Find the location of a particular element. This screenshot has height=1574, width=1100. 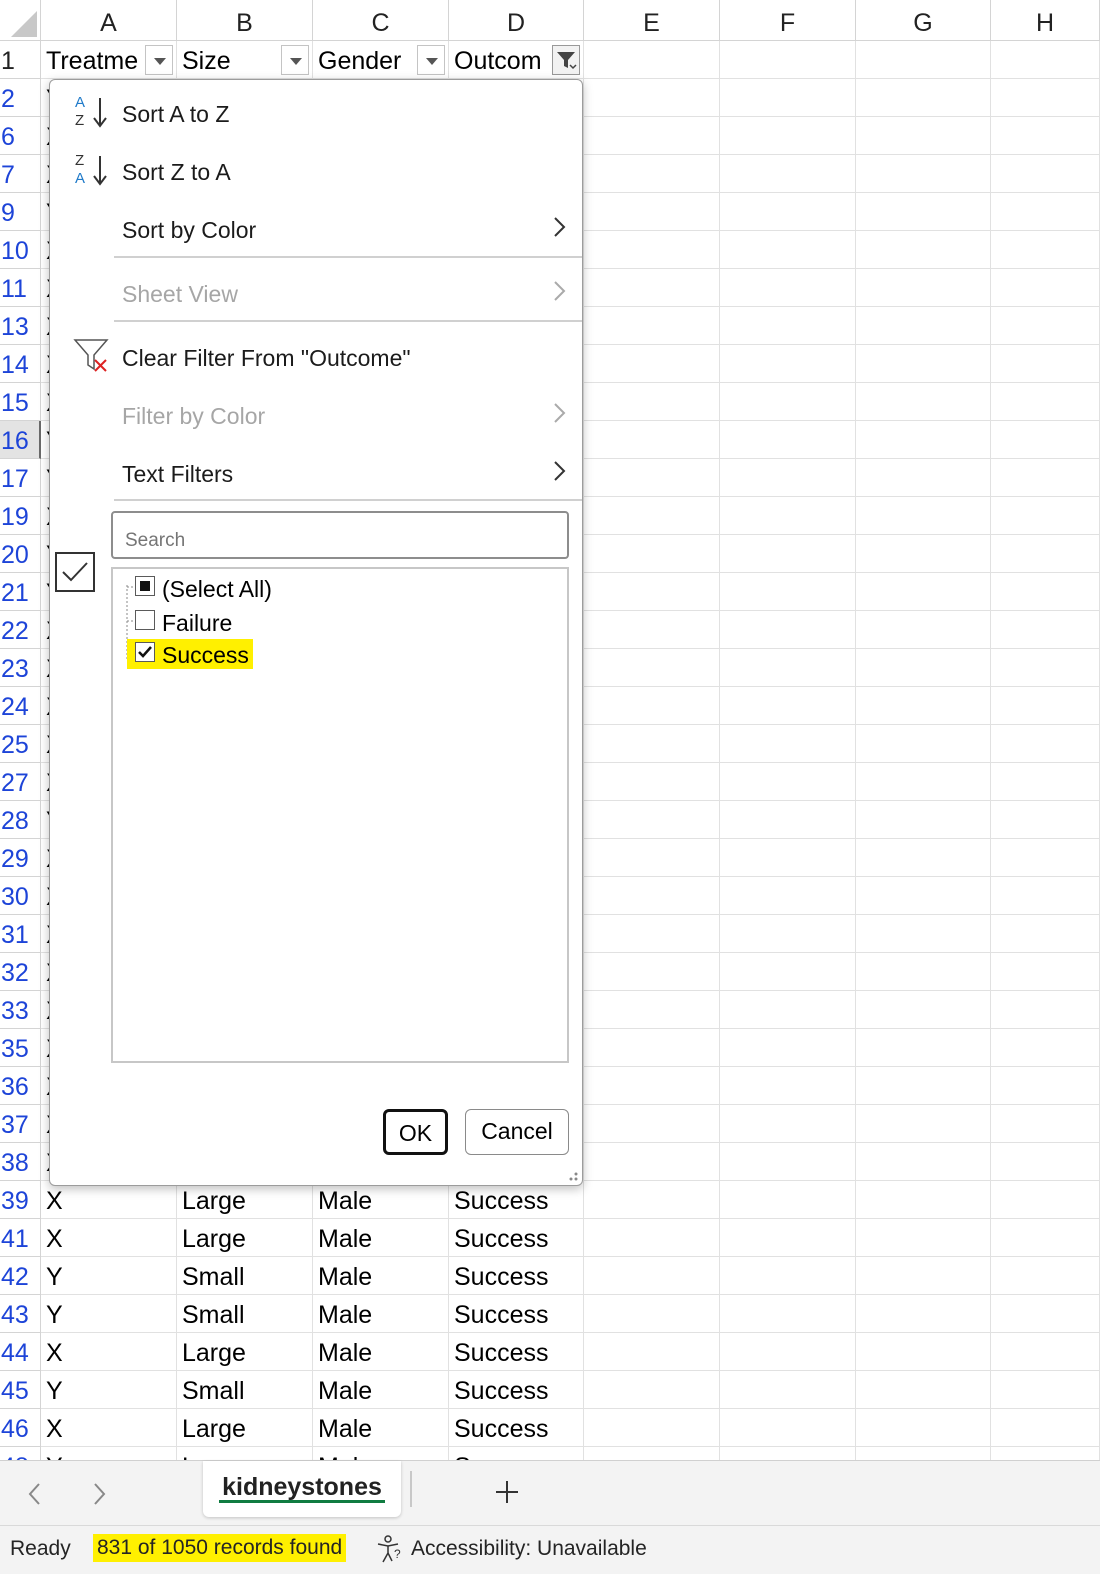

sort-a-z-item: A Z Sort A to Z is located at coordinates (315, 112).